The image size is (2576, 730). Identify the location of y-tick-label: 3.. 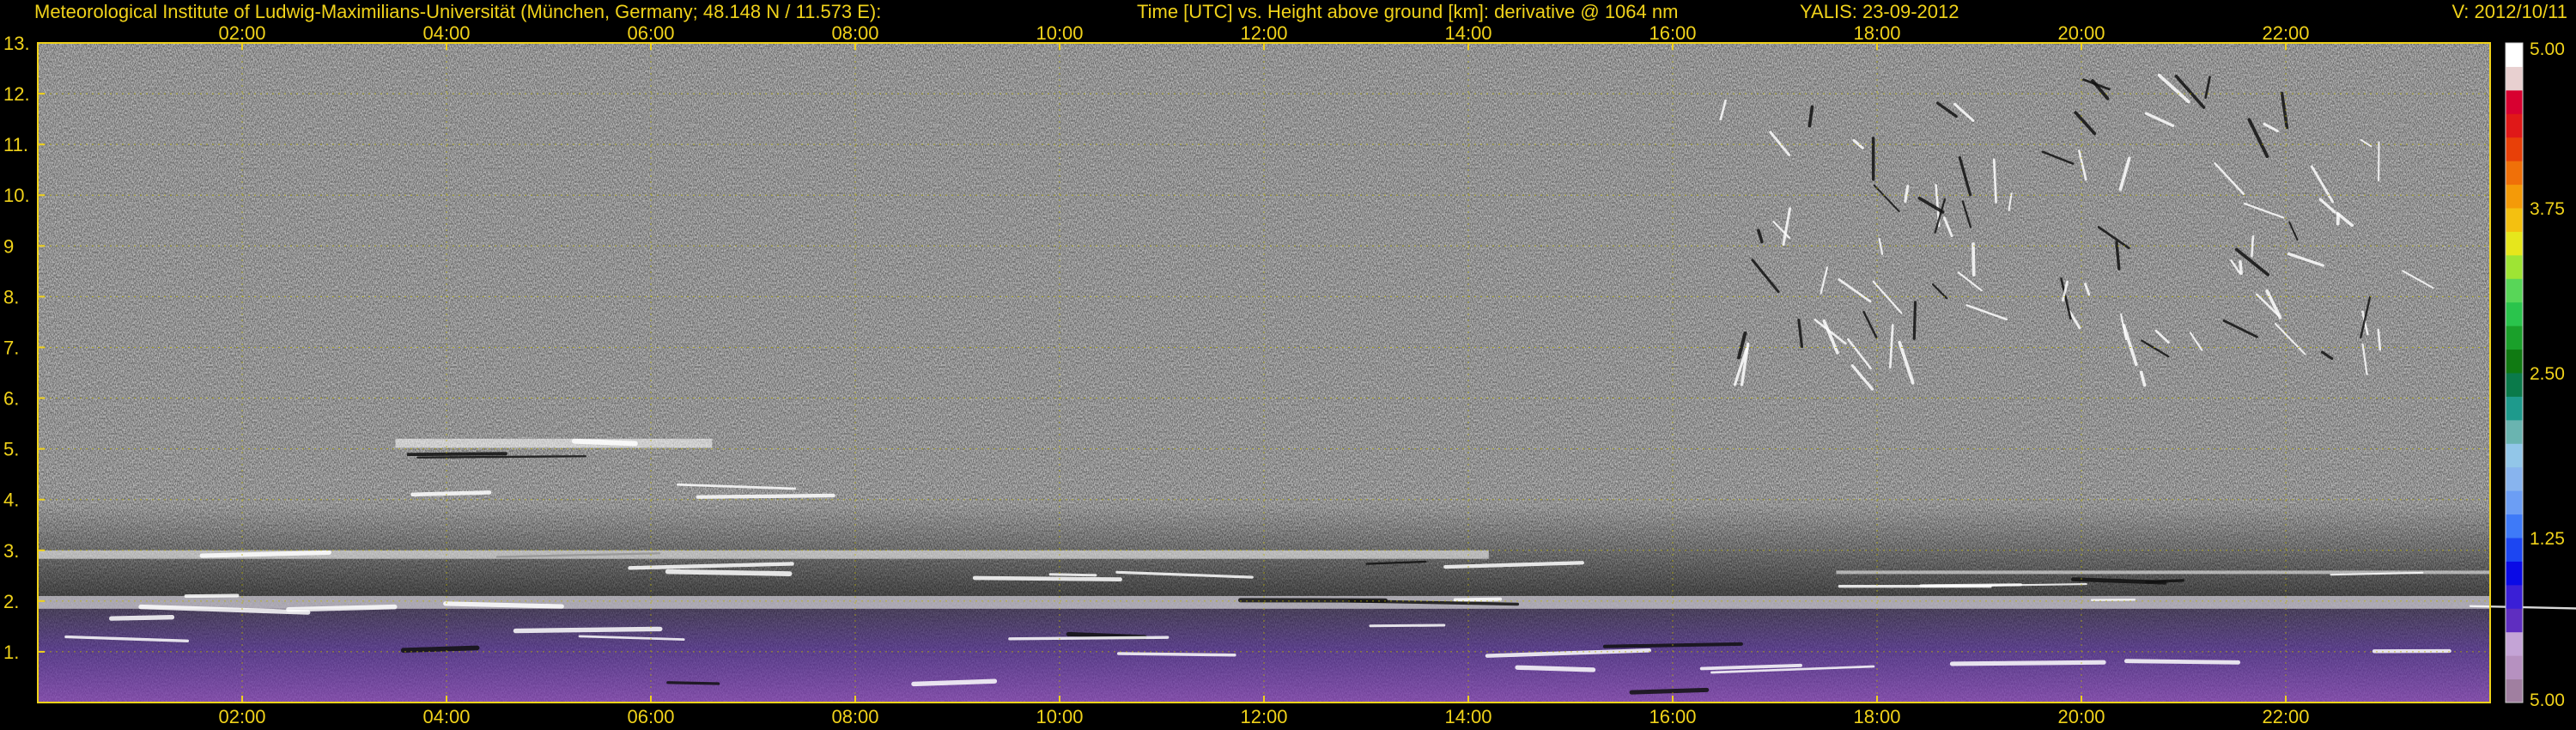
(11, 551).